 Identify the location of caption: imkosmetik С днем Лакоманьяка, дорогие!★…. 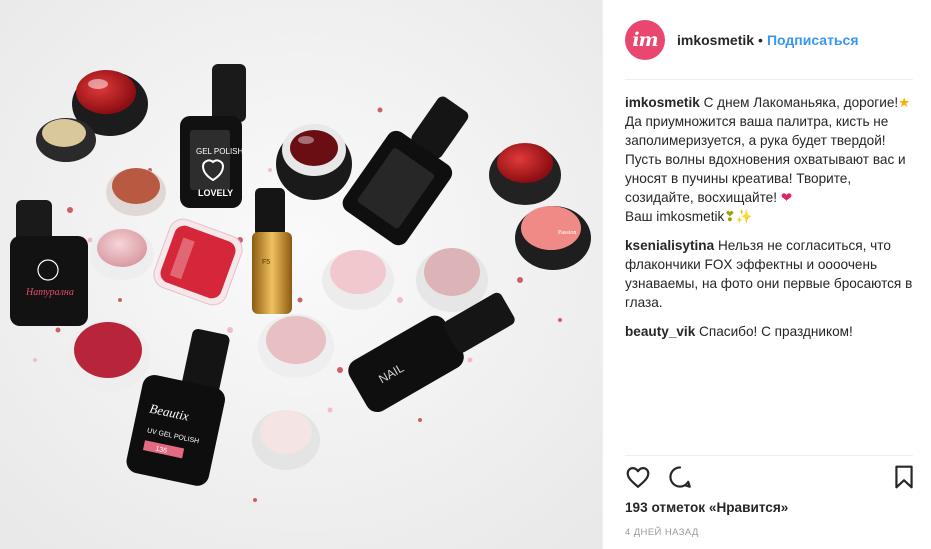
(772, 159).